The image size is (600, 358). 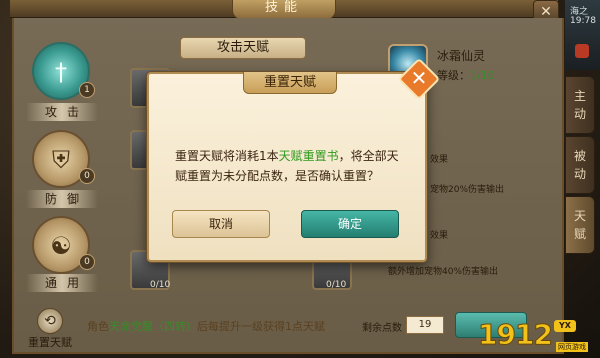 What do you see at coordinates (580, 225) in the screenshot?
I see `side-tab-talents: 天赋` at bounding box center [580, 225].